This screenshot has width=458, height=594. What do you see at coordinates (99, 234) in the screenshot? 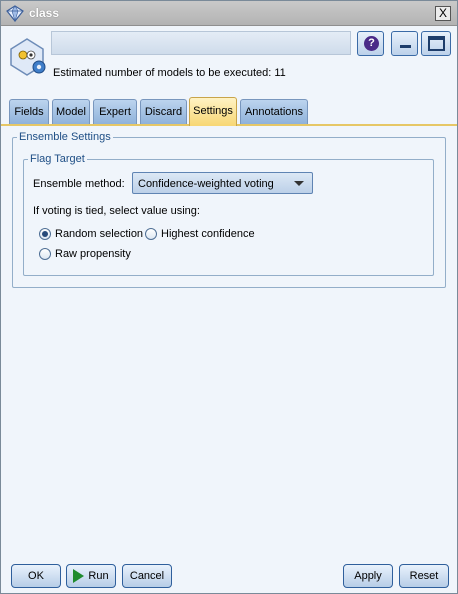
I see `radio-label: Random selection` at bounding box center [99, 234].